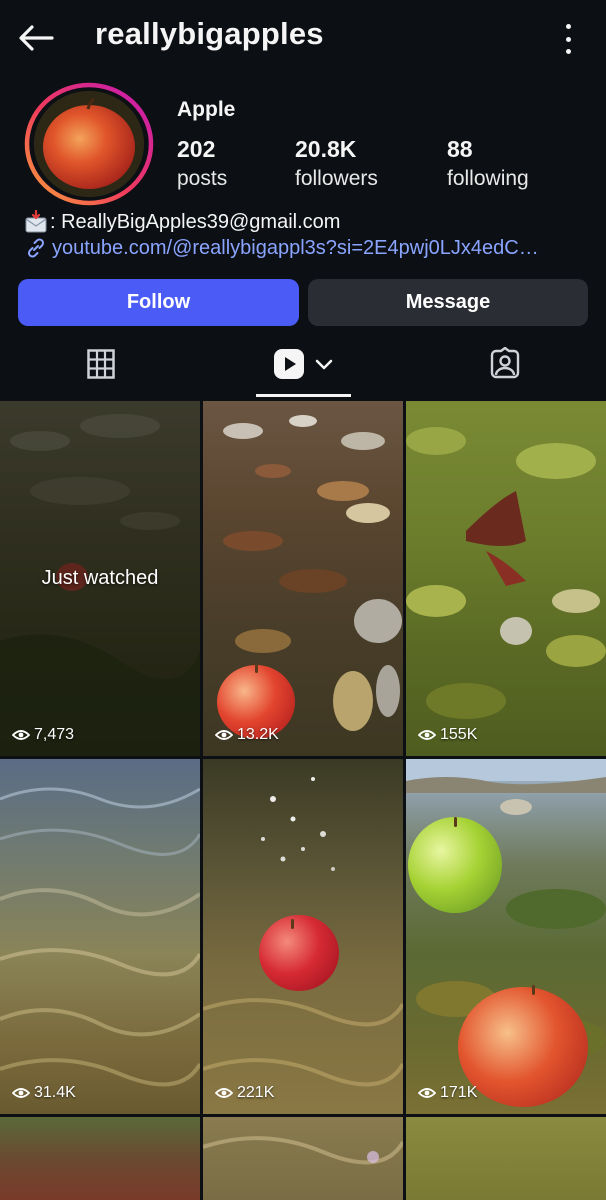  What do you see at coordinates (54, 734) in the screenshot?
I see `view-count-text: 7,473` at bounding box center [54, 734].